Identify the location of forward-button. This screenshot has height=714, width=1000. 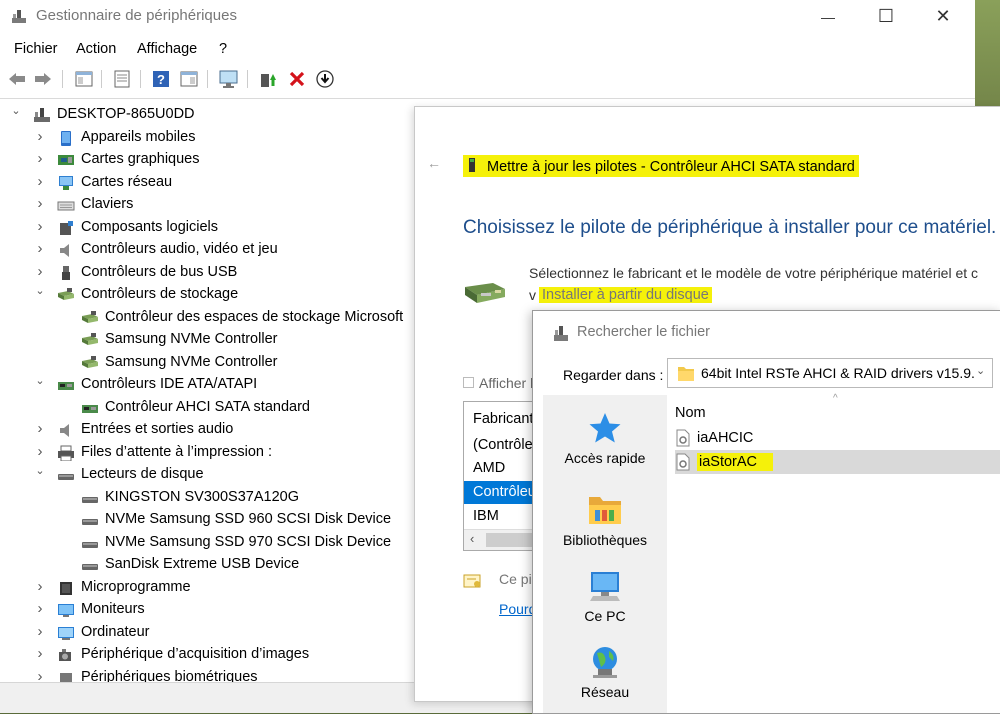
(43, 79).